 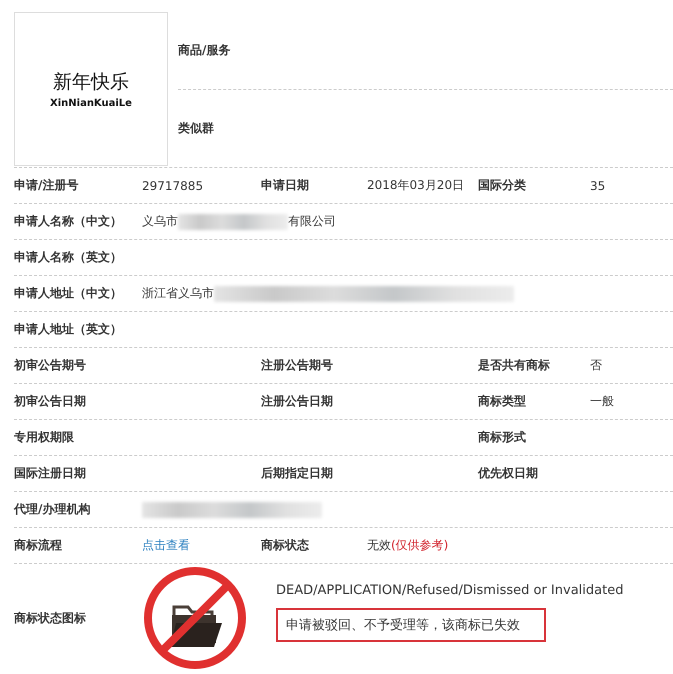 I want to click on field-value: 无效(仅供参考), so click(x=408, y=545).